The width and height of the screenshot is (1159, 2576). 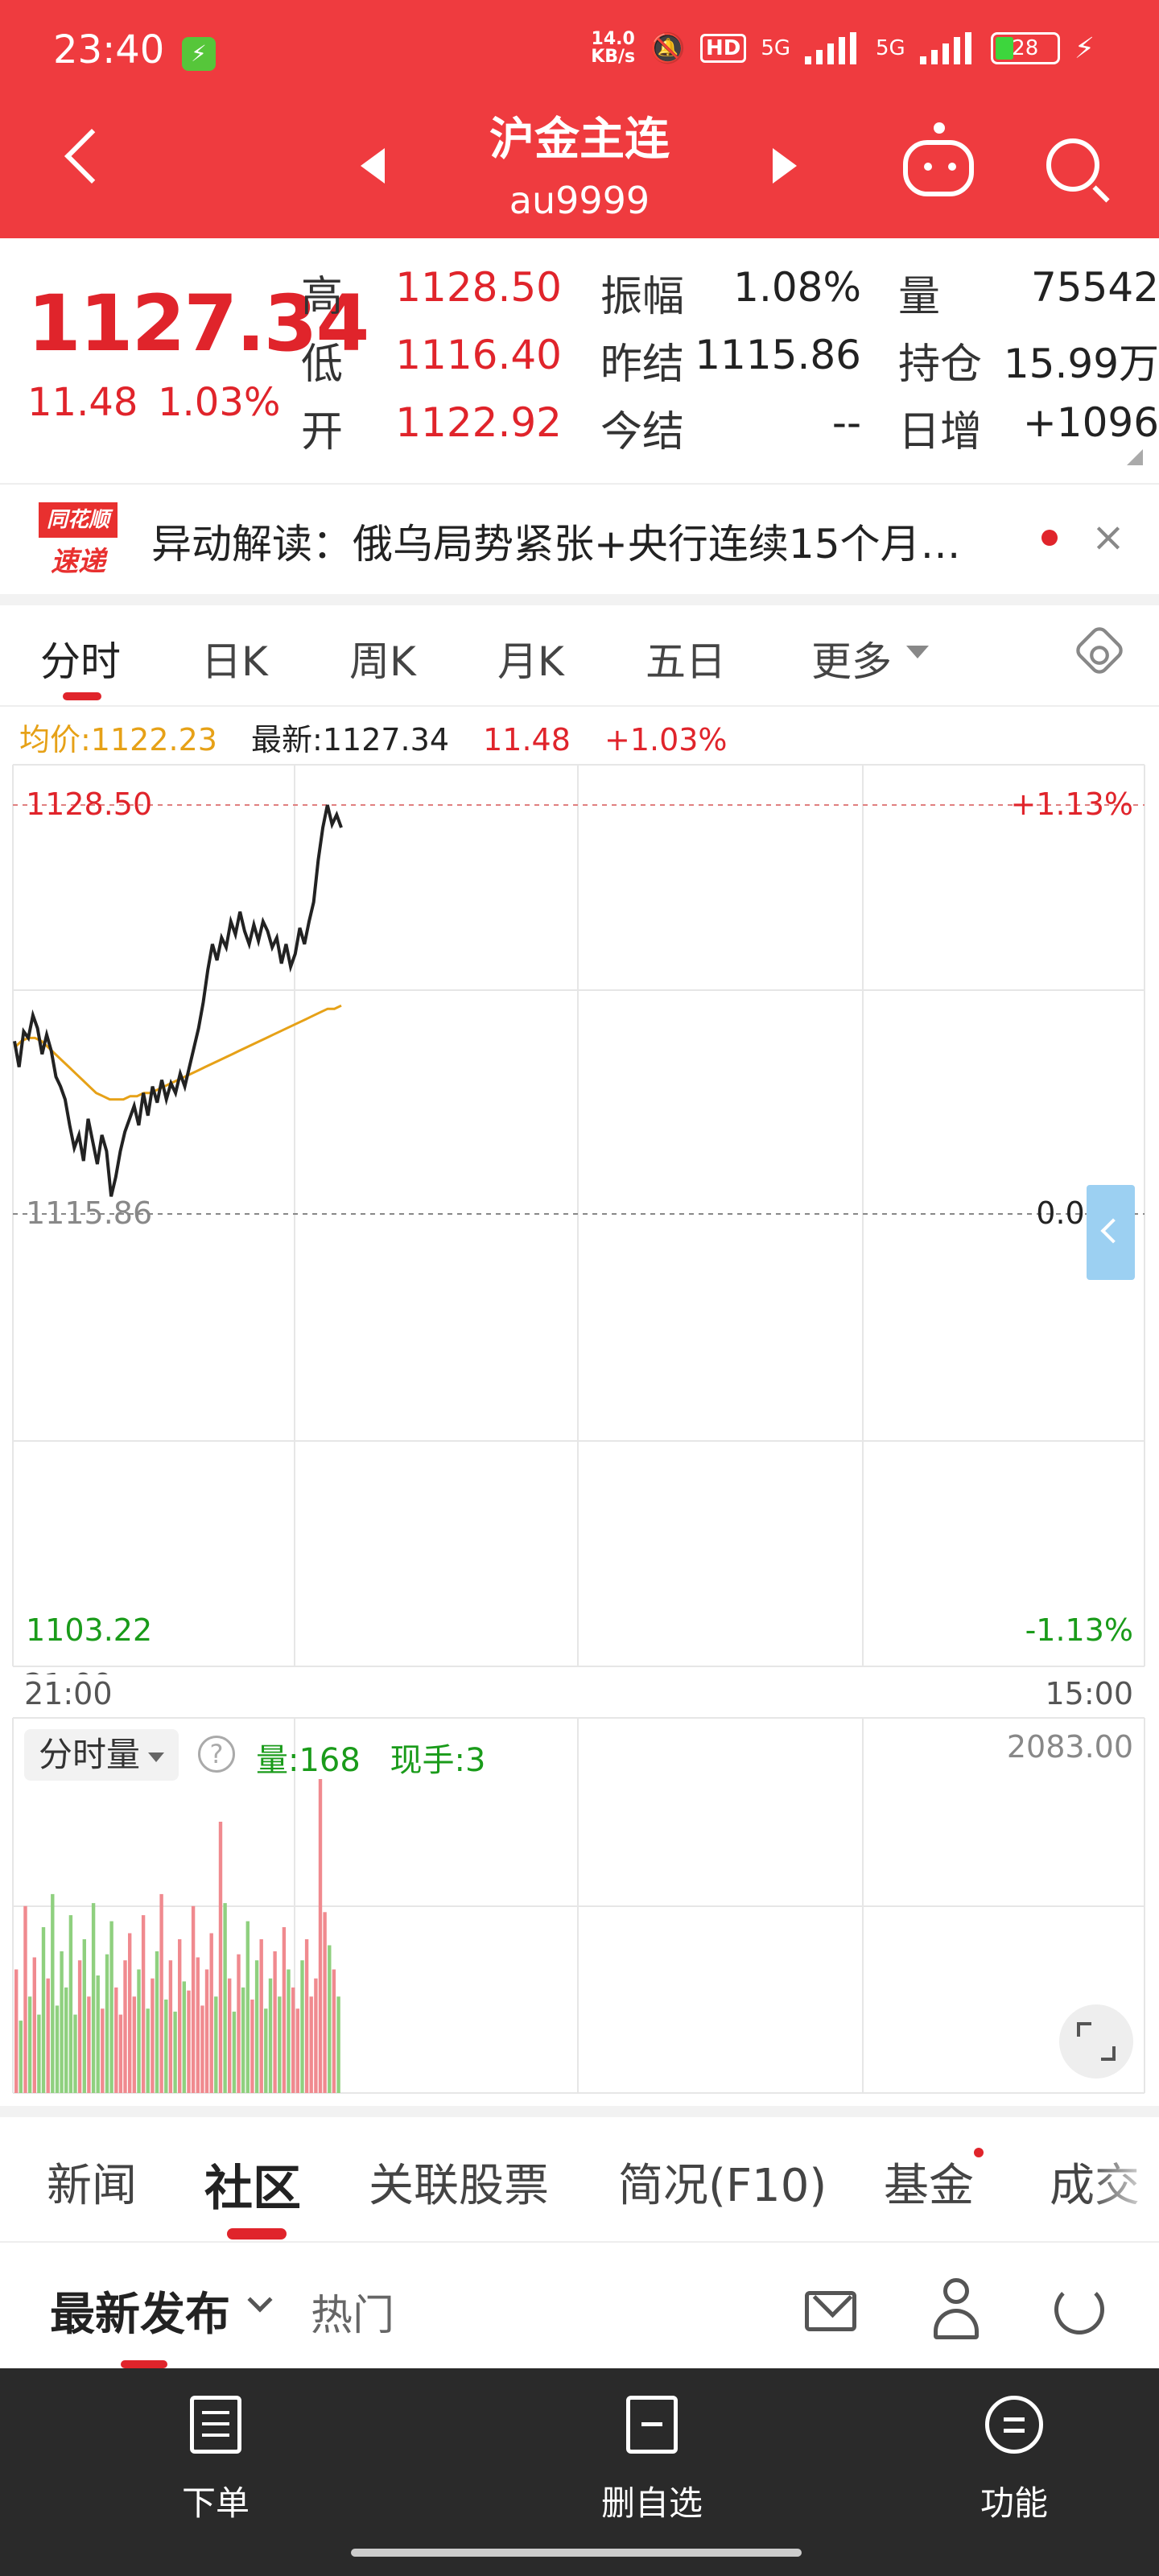 What do you see at coordinates (438, 1760) in the screenshot?
I see `volume-now: 现手:3` at bounding box center [438, 1760].